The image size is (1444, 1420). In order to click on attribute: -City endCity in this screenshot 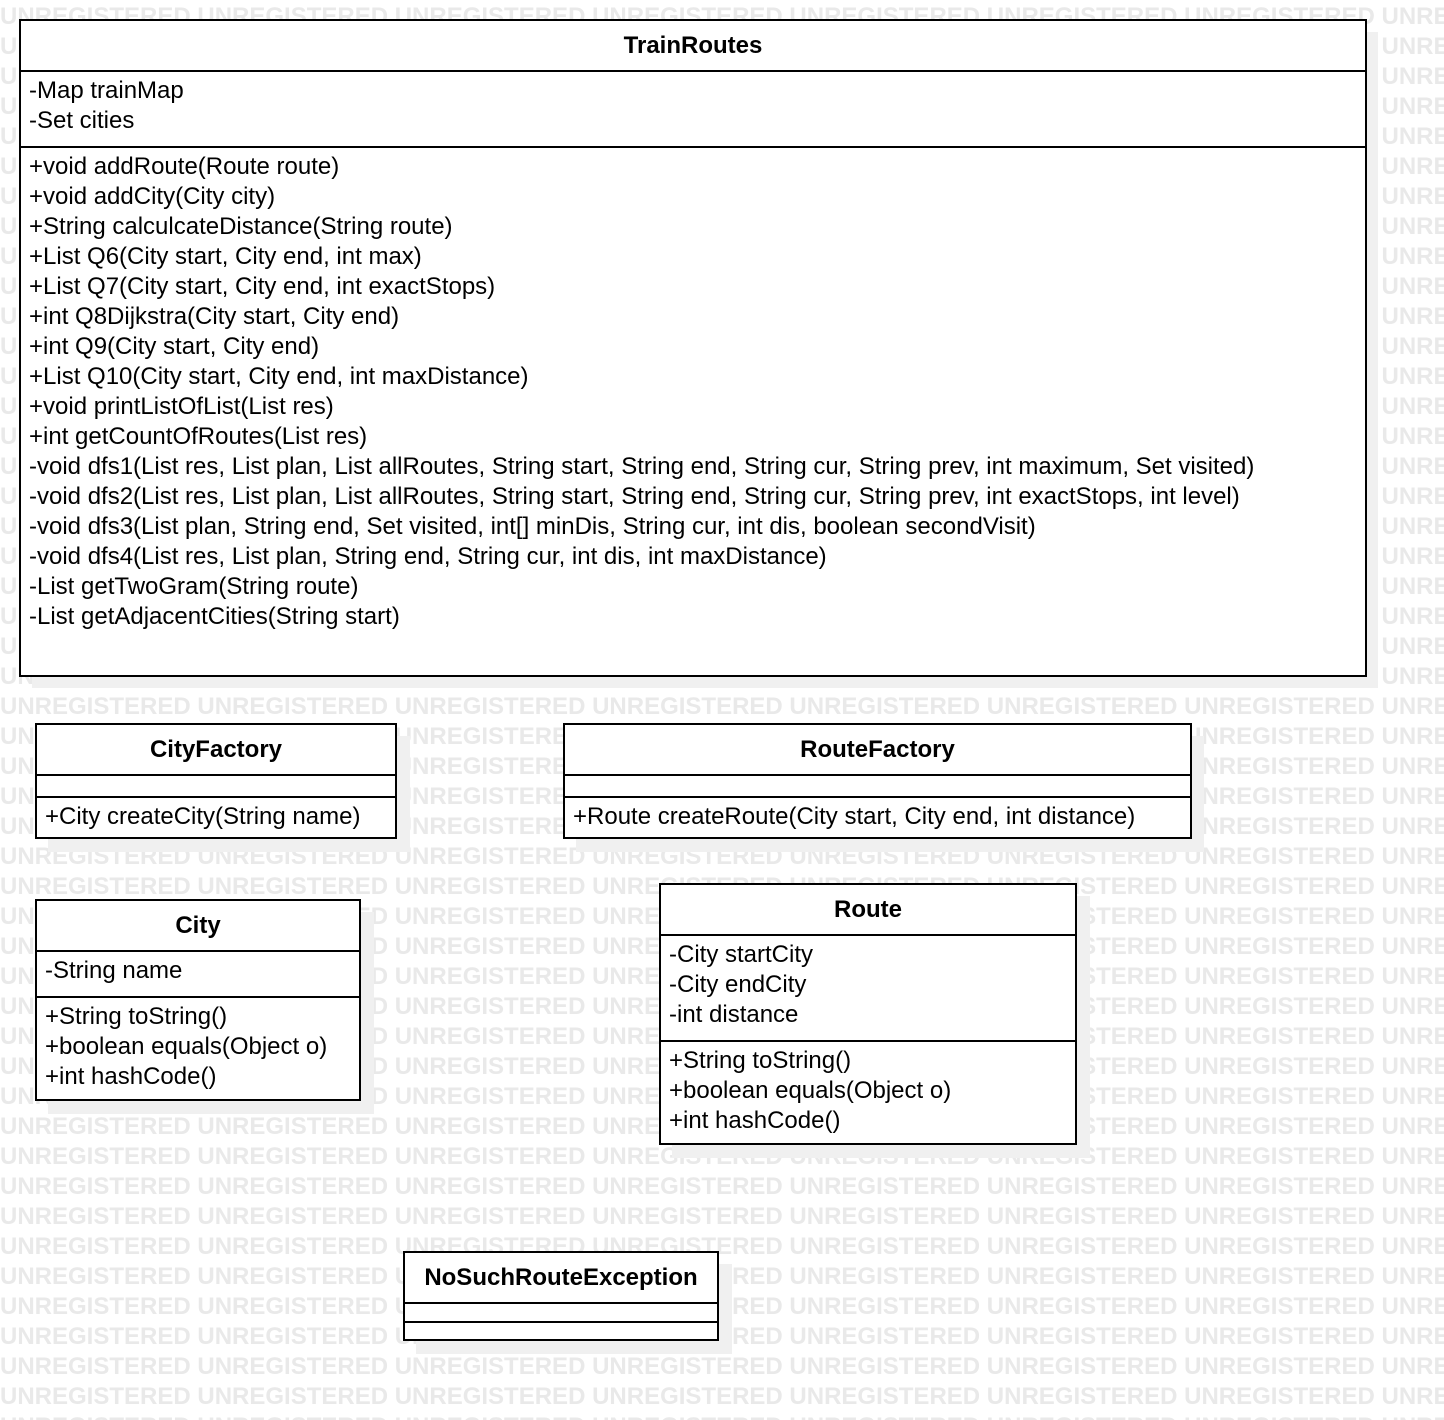, I will do `click(738, 984)`.